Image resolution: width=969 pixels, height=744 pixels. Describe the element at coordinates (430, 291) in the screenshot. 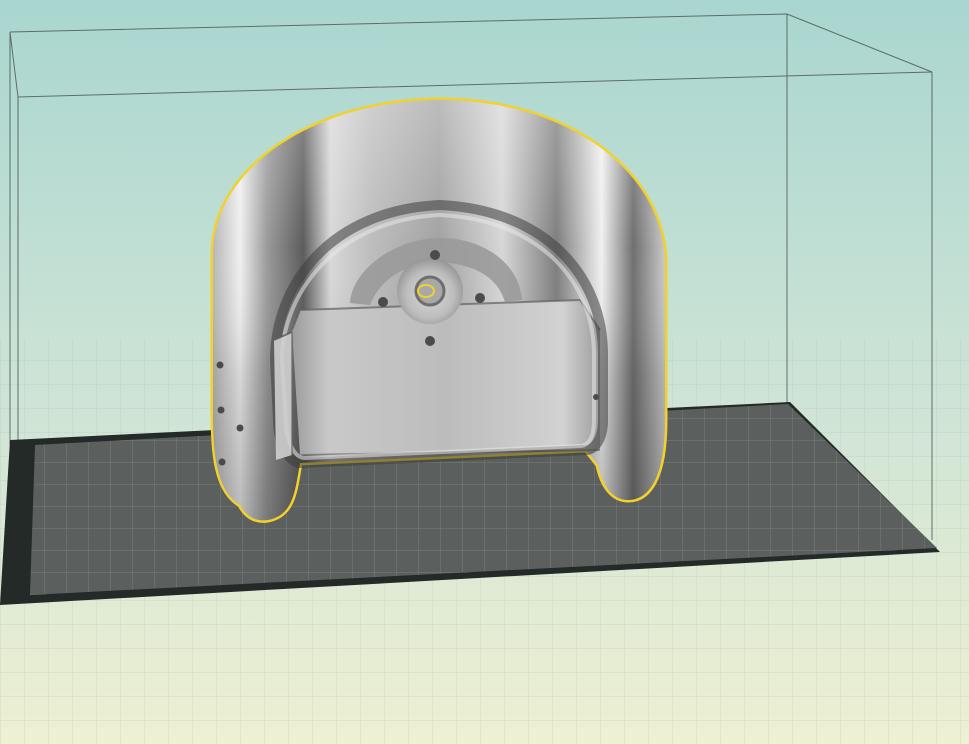

I see `hub-center-bore` at that location.